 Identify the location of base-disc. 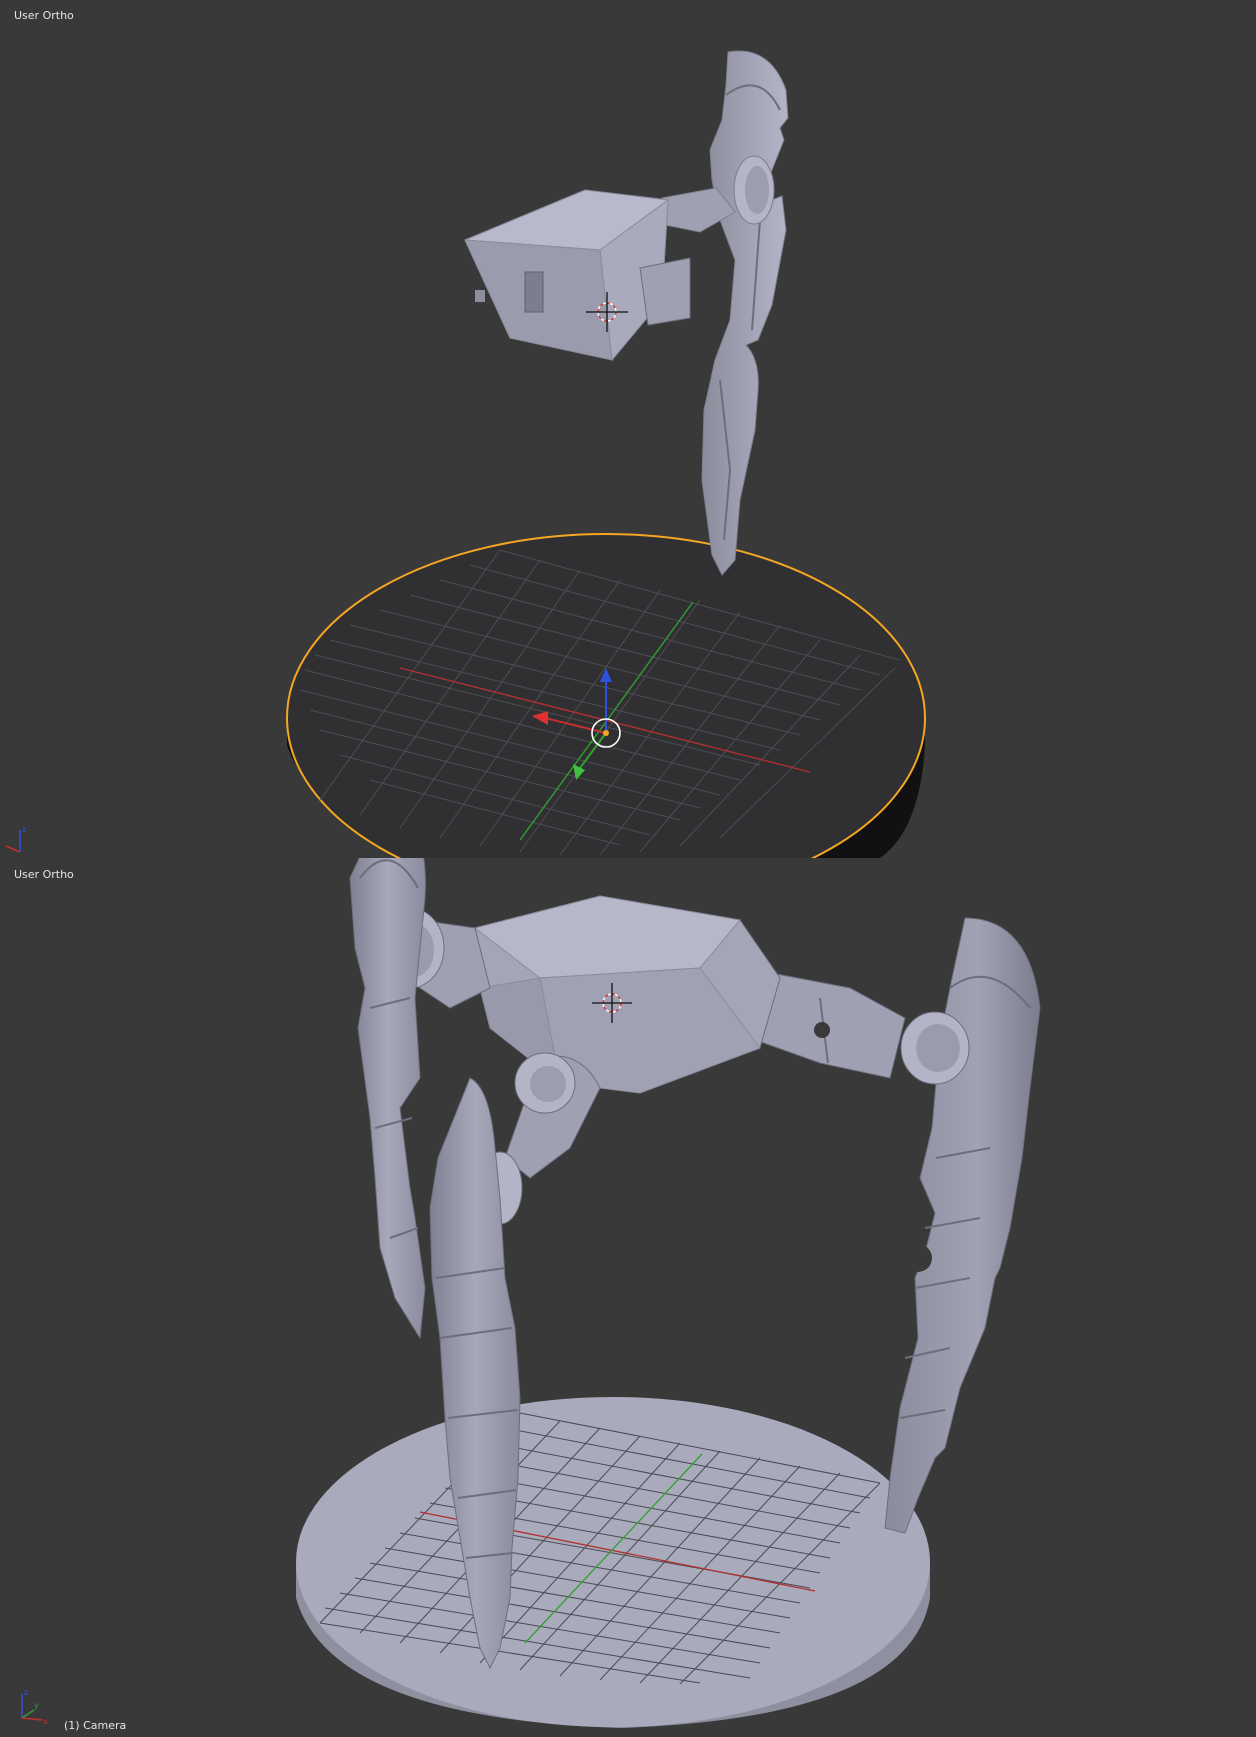
(613, 1562).